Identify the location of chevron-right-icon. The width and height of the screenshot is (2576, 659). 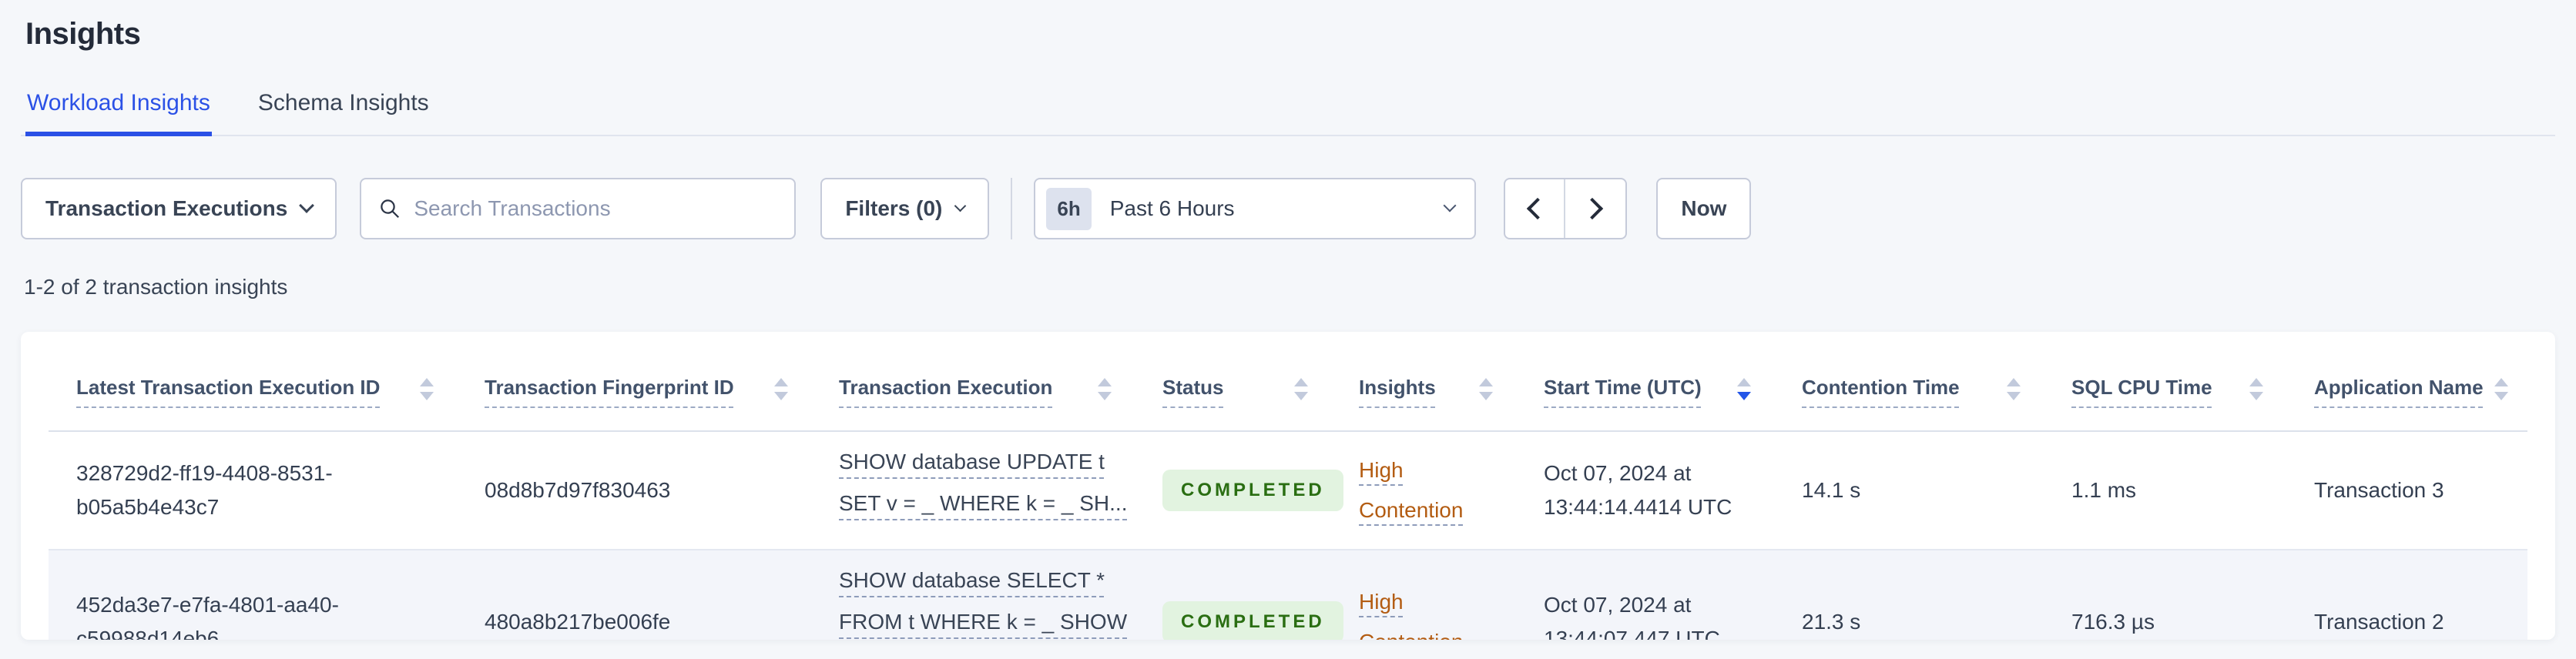
(1592, 208).